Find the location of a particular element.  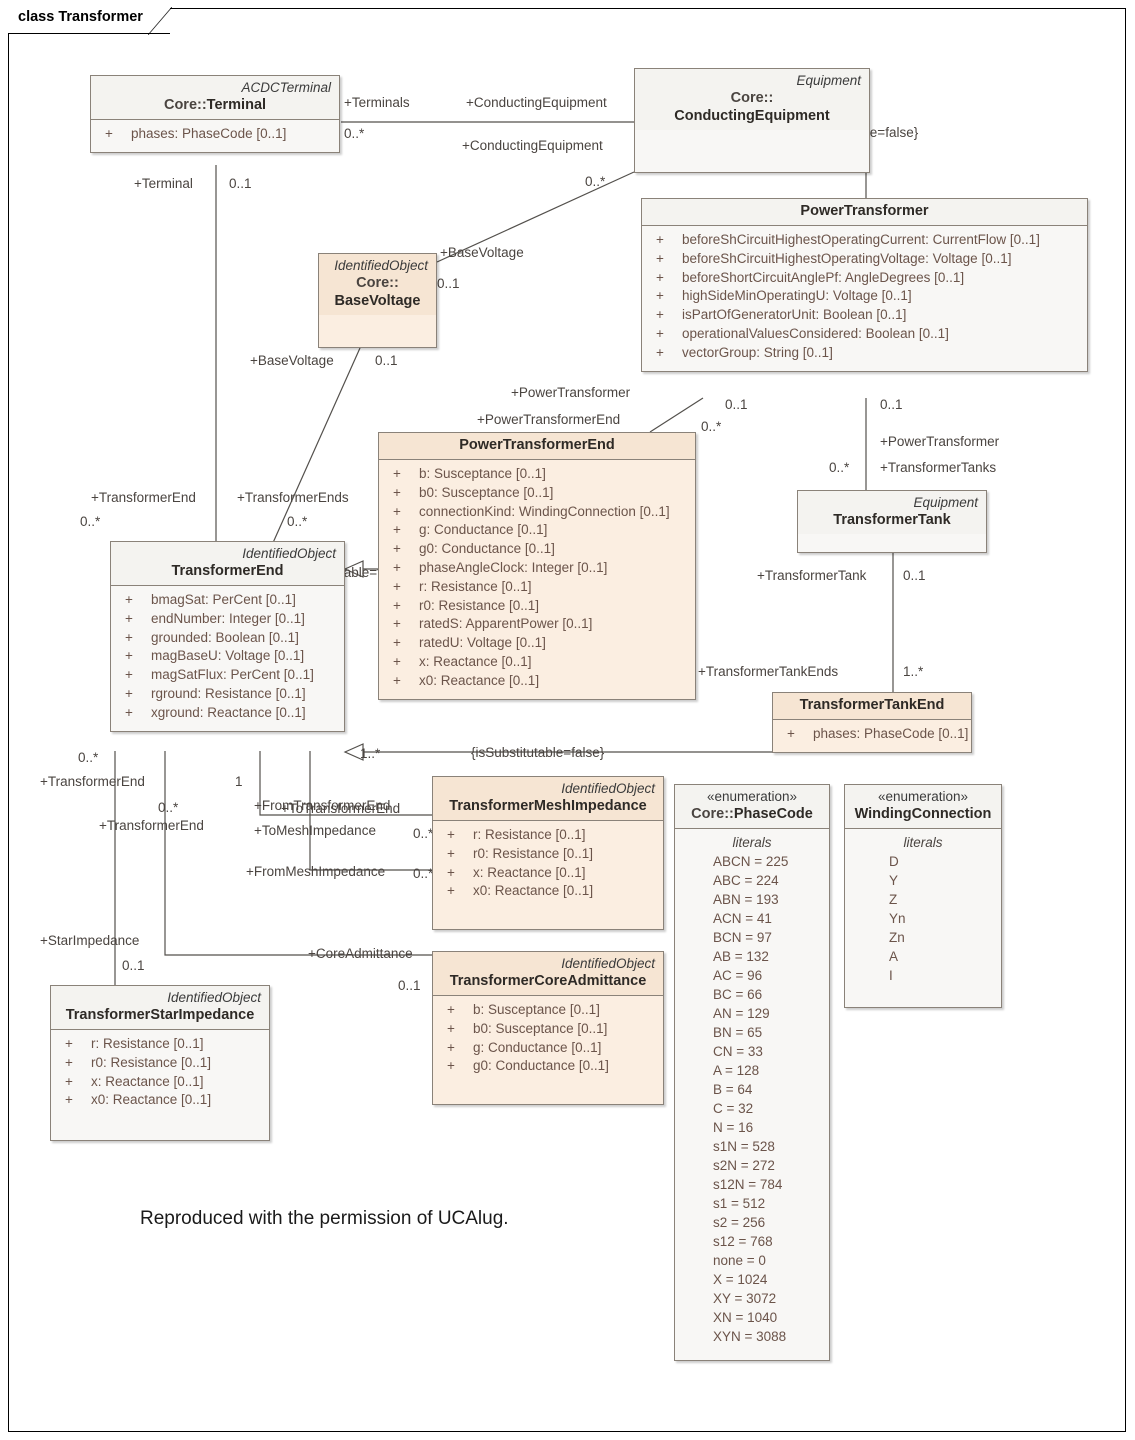

literal-row: Y is located at coordinates (894, 880).